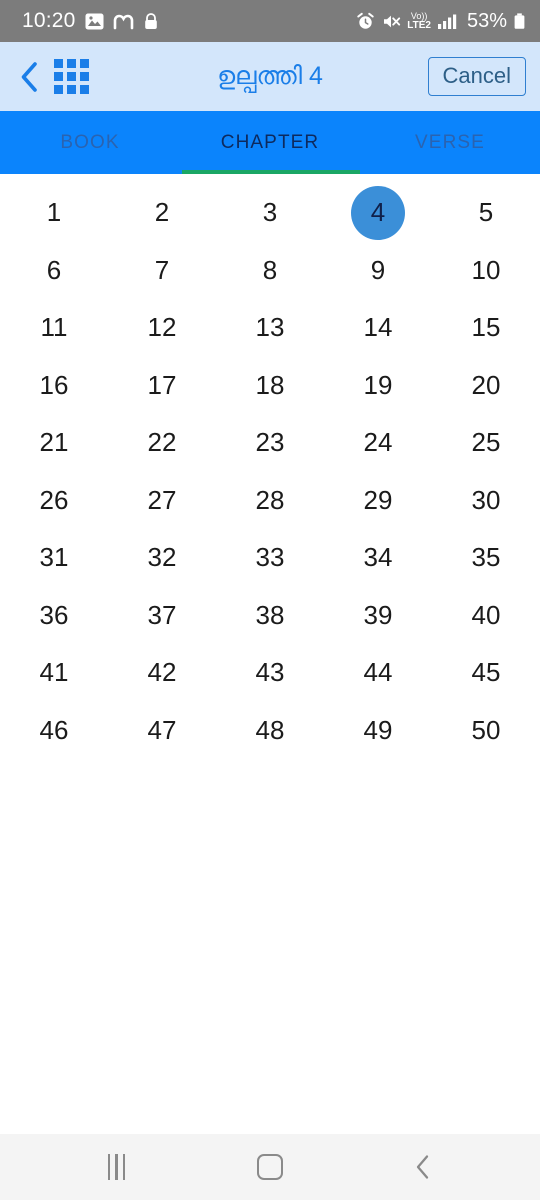  I want to click on chapter-number-26: 26, so click(54, 501).